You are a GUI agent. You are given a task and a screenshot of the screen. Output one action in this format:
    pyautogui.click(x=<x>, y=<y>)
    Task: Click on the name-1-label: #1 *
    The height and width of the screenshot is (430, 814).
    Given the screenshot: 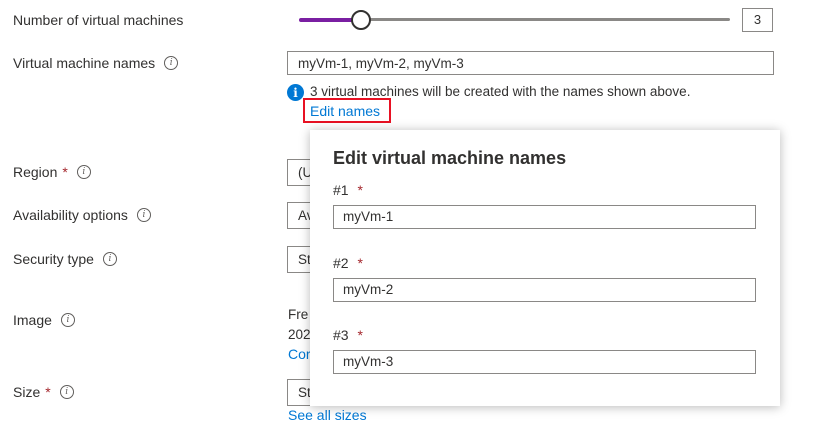 What is the action you would take?
    pyautogui.click(x=348, y=190)
    